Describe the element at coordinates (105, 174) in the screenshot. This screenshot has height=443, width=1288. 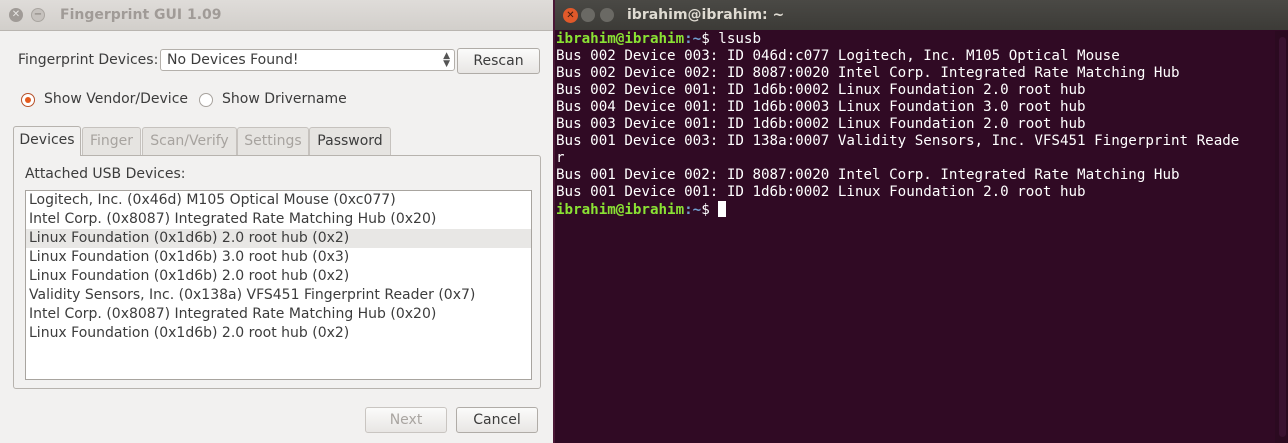
I see `attached-usb-devices-label: Attached USB Devices:` at that location.